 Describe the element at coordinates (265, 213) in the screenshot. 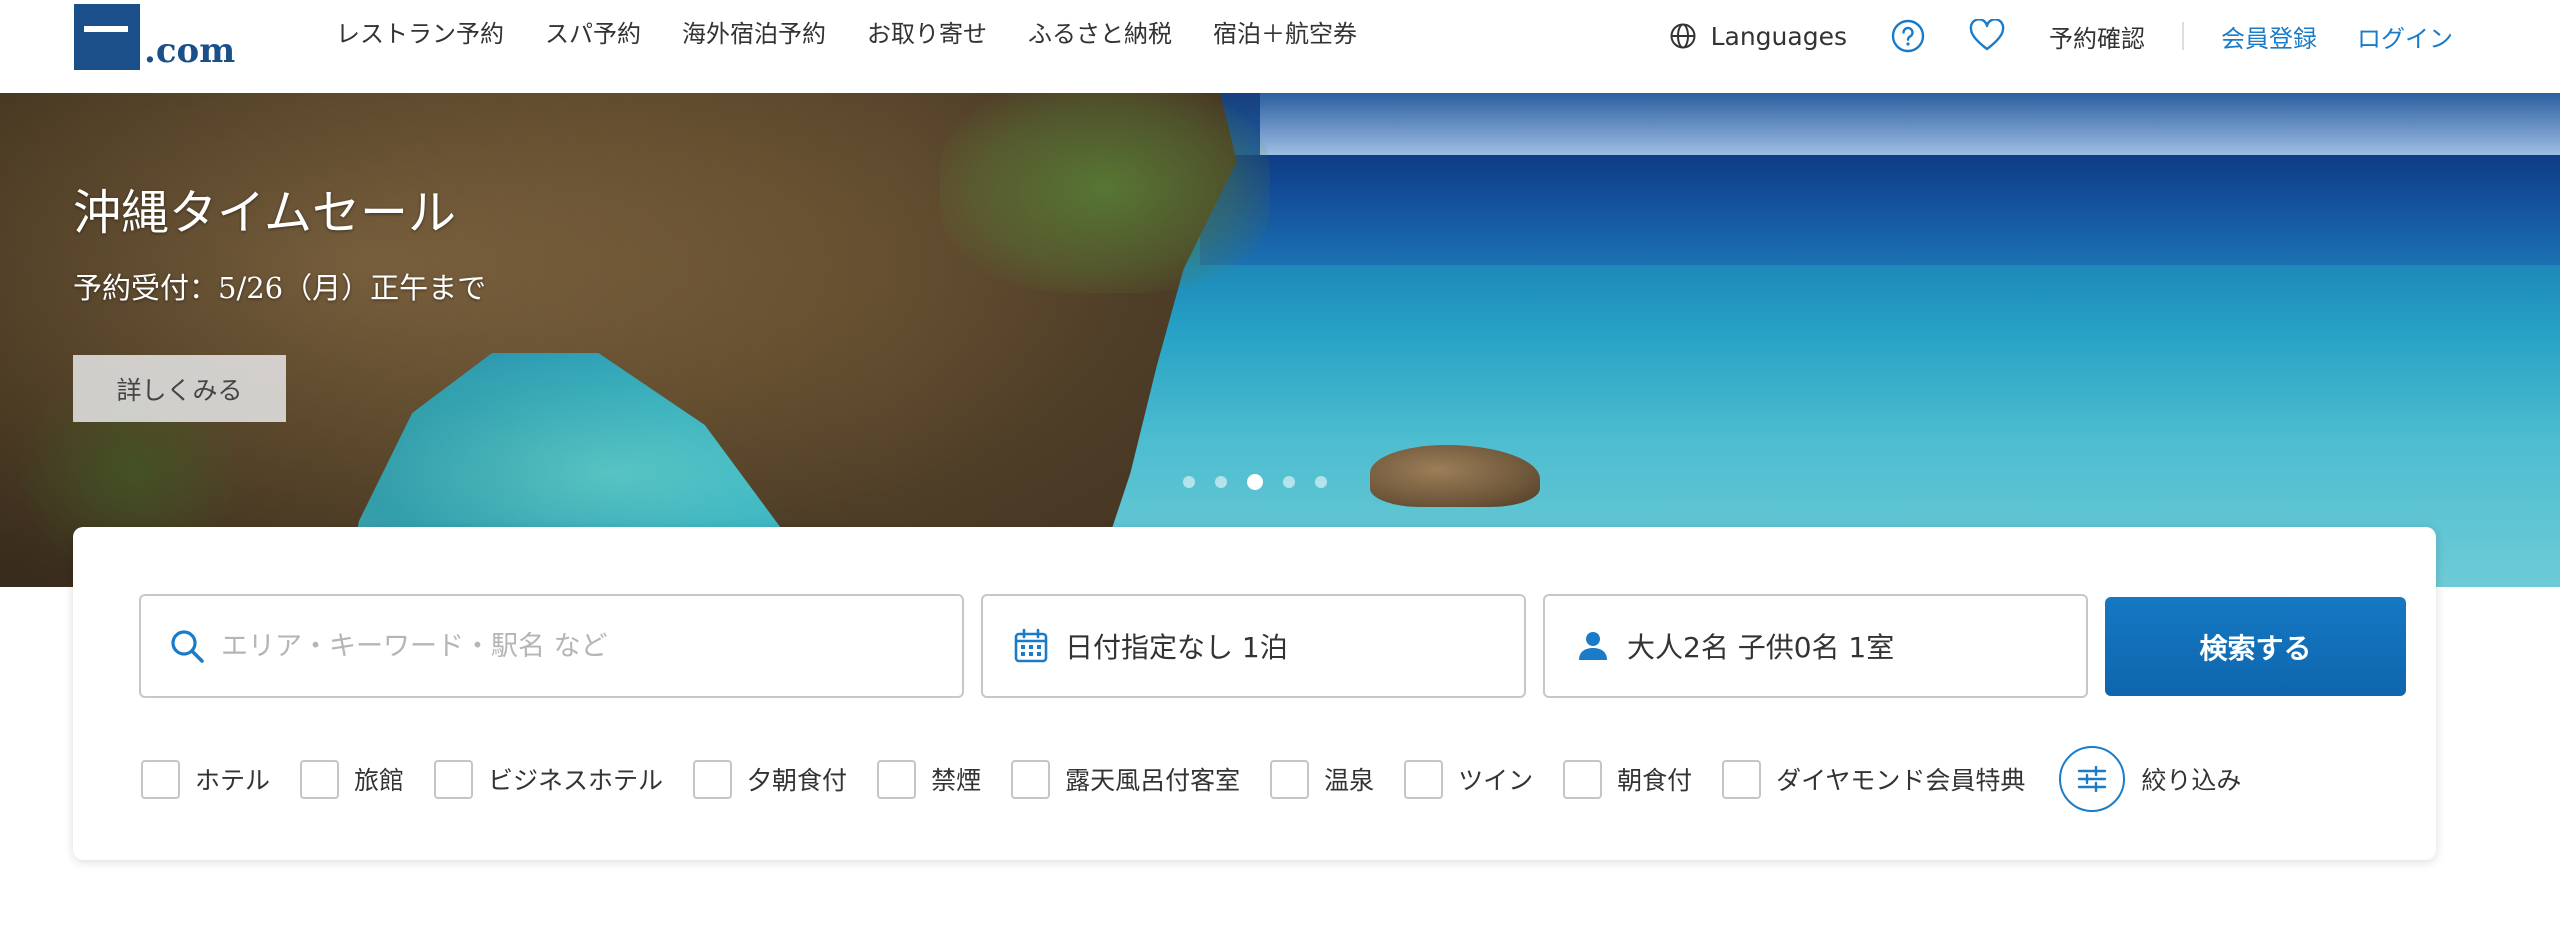

I see `hero-title: 沖縄タイムセール` at that location.